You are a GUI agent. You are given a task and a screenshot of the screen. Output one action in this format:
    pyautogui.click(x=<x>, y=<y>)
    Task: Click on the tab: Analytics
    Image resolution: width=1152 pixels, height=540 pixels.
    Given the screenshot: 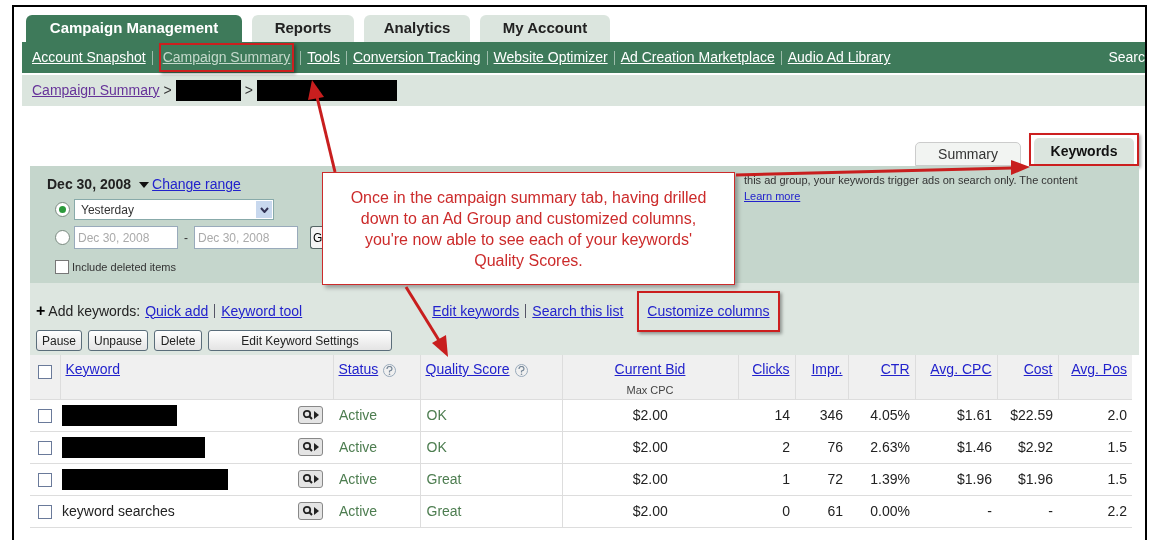 What is the action you would take?
    pyautogui.click(x=417, y=28)
    